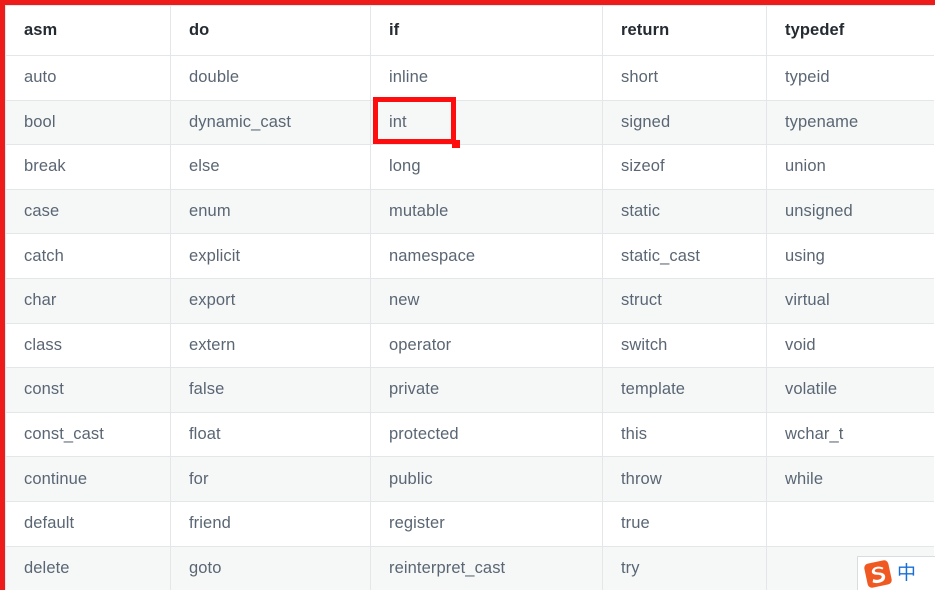 The image size is (935, 590). I want to click on keyword-cell: union, so click(850, 167).